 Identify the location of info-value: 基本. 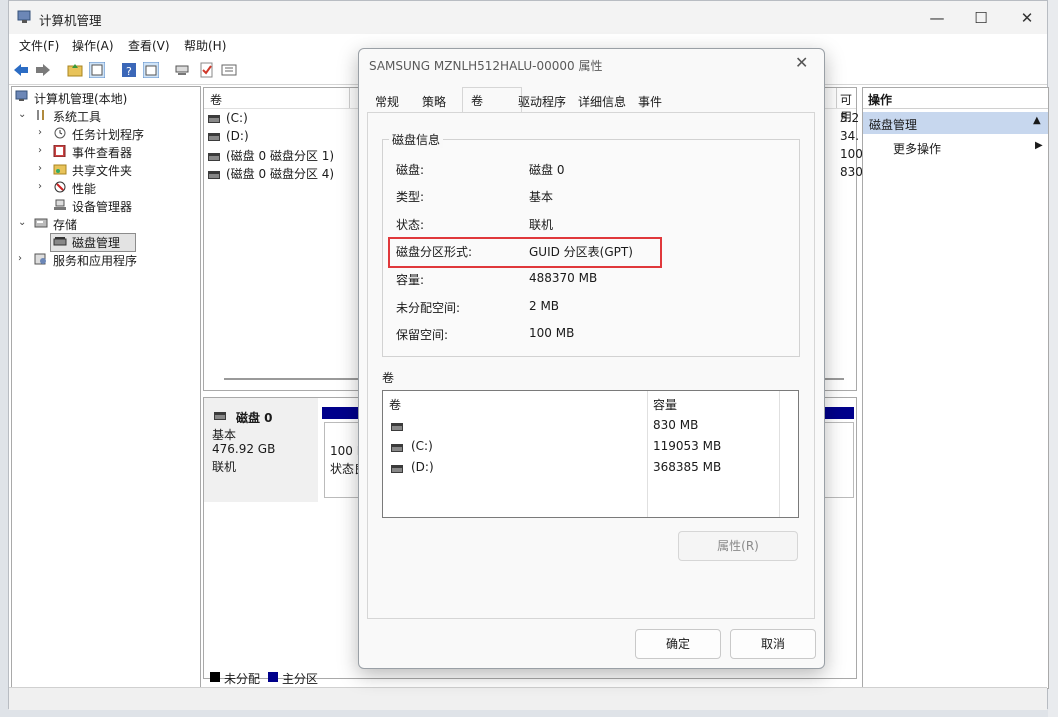
(541, 197).